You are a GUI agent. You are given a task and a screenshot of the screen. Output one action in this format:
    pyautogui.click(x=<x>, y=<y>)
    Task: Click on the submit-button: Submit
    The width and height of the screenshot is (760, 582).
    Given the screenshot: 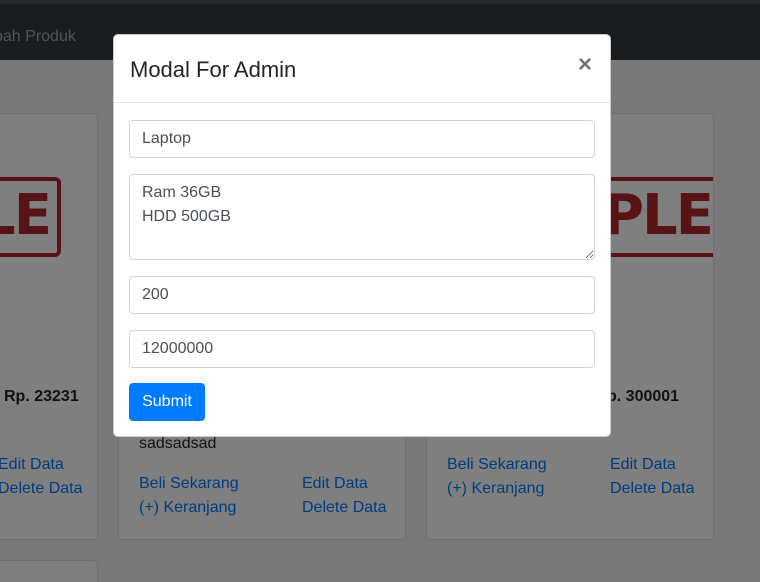 What is the action you would take?
    pyautogui.click(x=167, y=402)
    